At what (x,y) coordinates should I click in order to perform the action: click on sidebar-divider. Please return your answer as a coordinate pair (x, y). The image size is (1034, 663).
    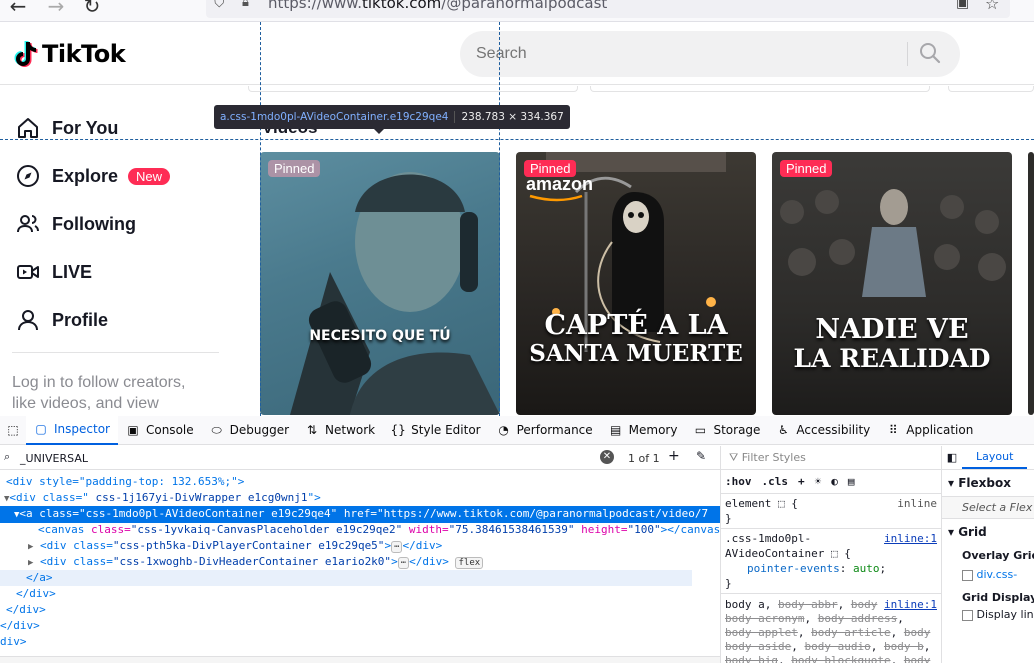
    Looking at the image, I should click on (115, 352).